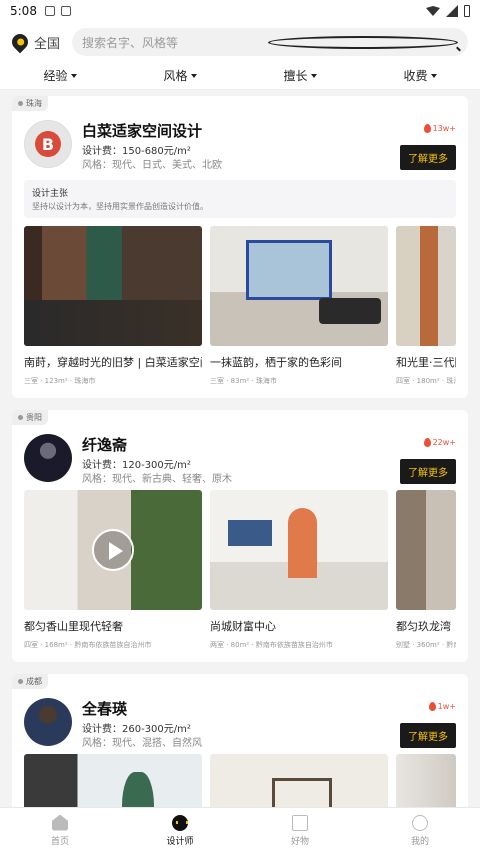 This screenshot has height=853, width=480. I want to click on filter-experience: 经验, so click(60, 75).